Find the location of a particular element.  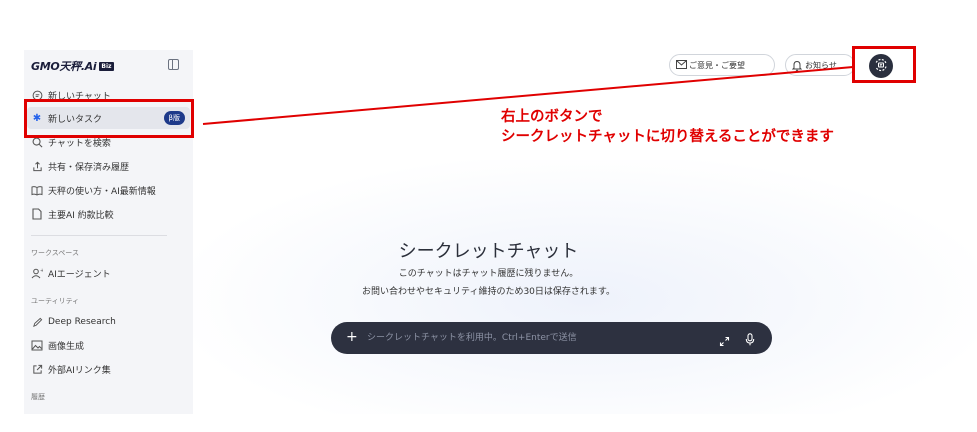

logo-text: GMO天秤.Ai is located at coordinates (64, 66).